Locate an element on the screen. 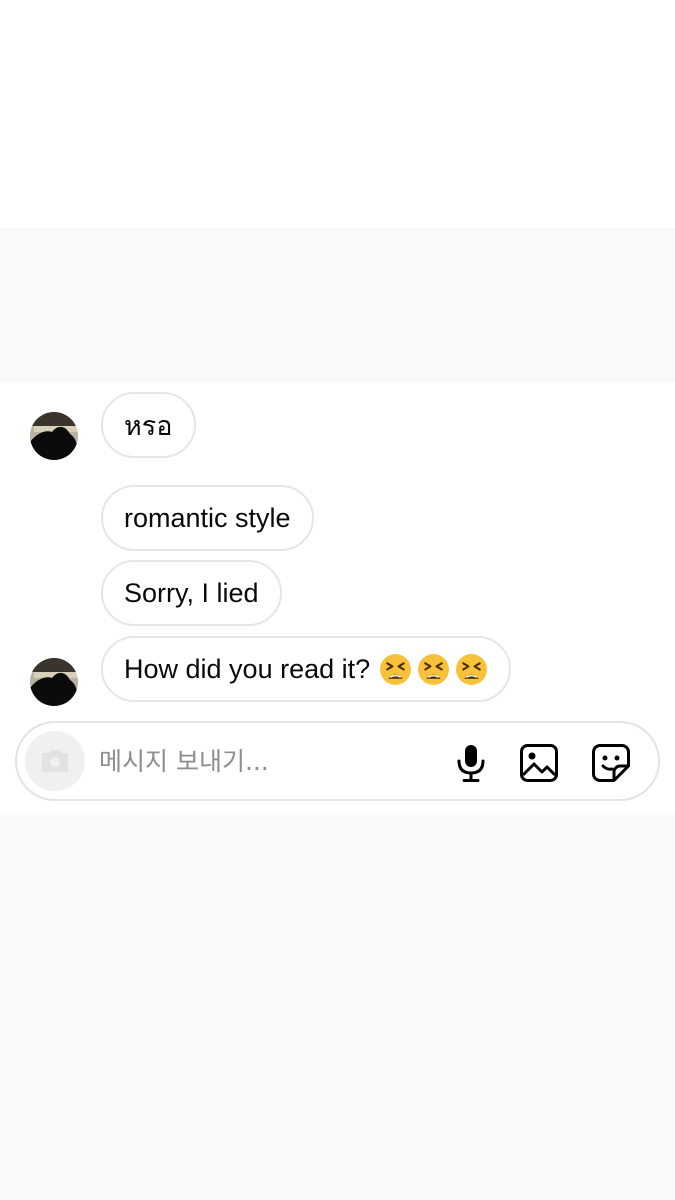 This screenshot has width=675, height=1200. message-text: romantic style is located at coordinates (207, 517).